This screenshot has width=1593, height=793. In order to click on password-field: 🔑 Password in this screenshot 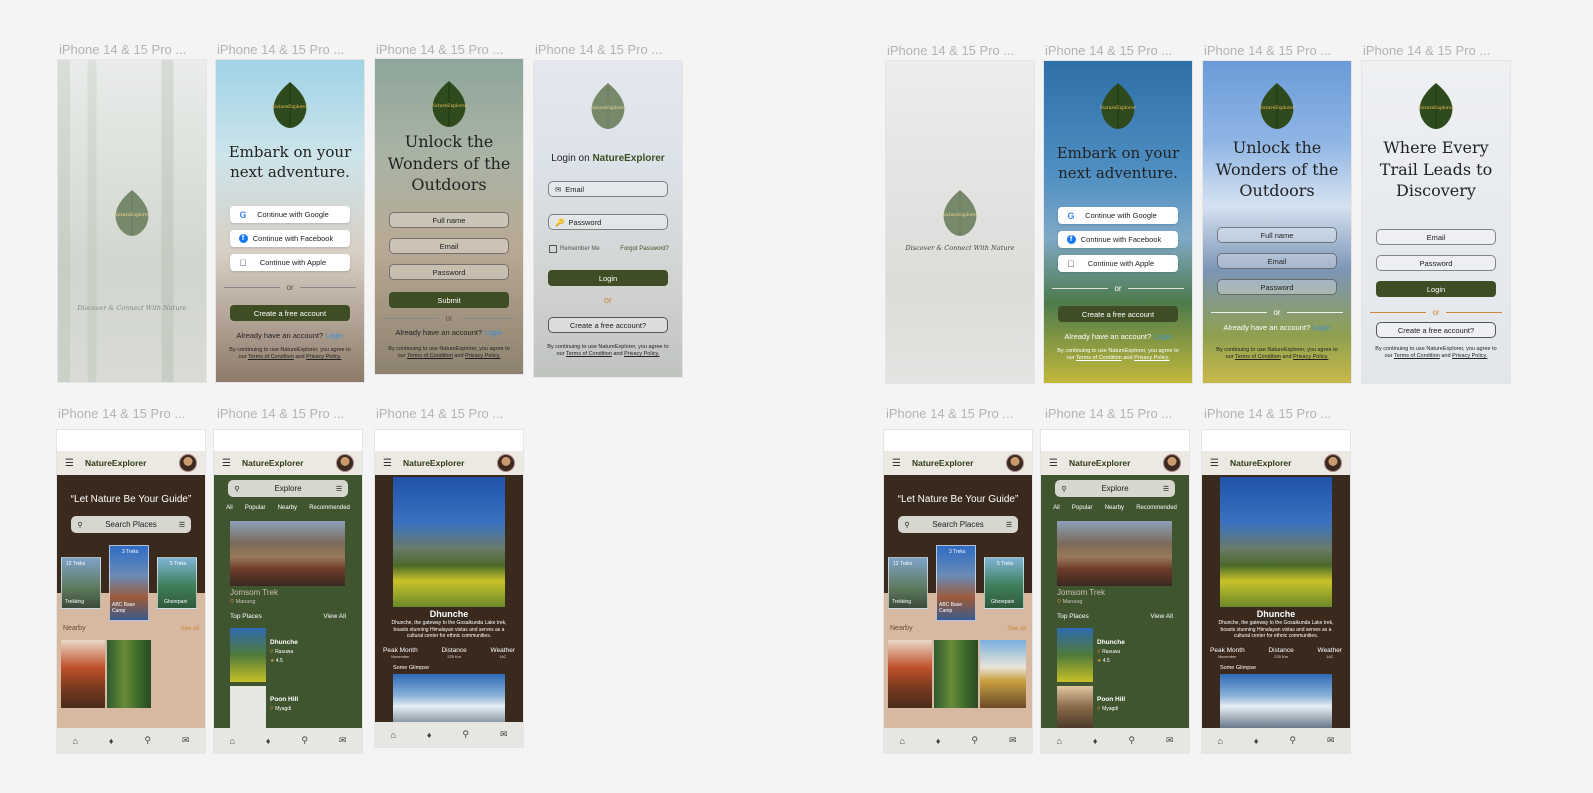, I will do `click(608, 222)`.